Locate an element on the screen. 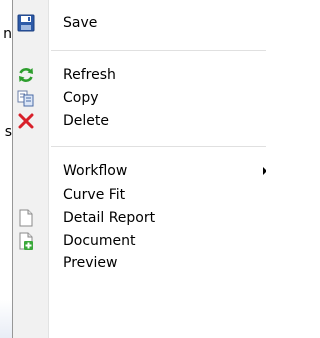 This screenshot has height=338, width=320. menu-item-label: Workflow is located at coordinates (95, 171).